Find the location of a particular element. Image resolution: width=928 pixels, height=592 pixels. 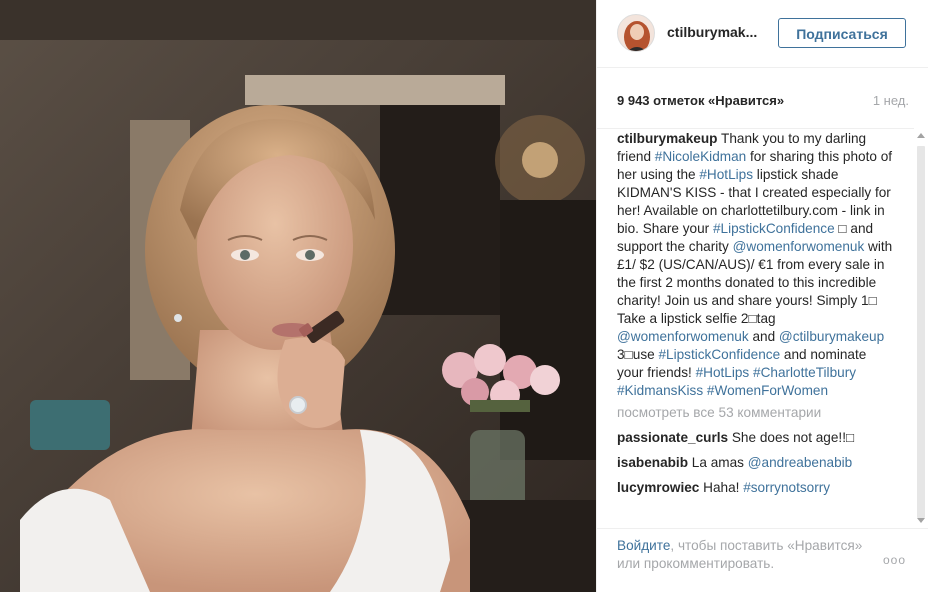

post-header: ctilburymak... Подписаться is located at coordinates (762, 34).